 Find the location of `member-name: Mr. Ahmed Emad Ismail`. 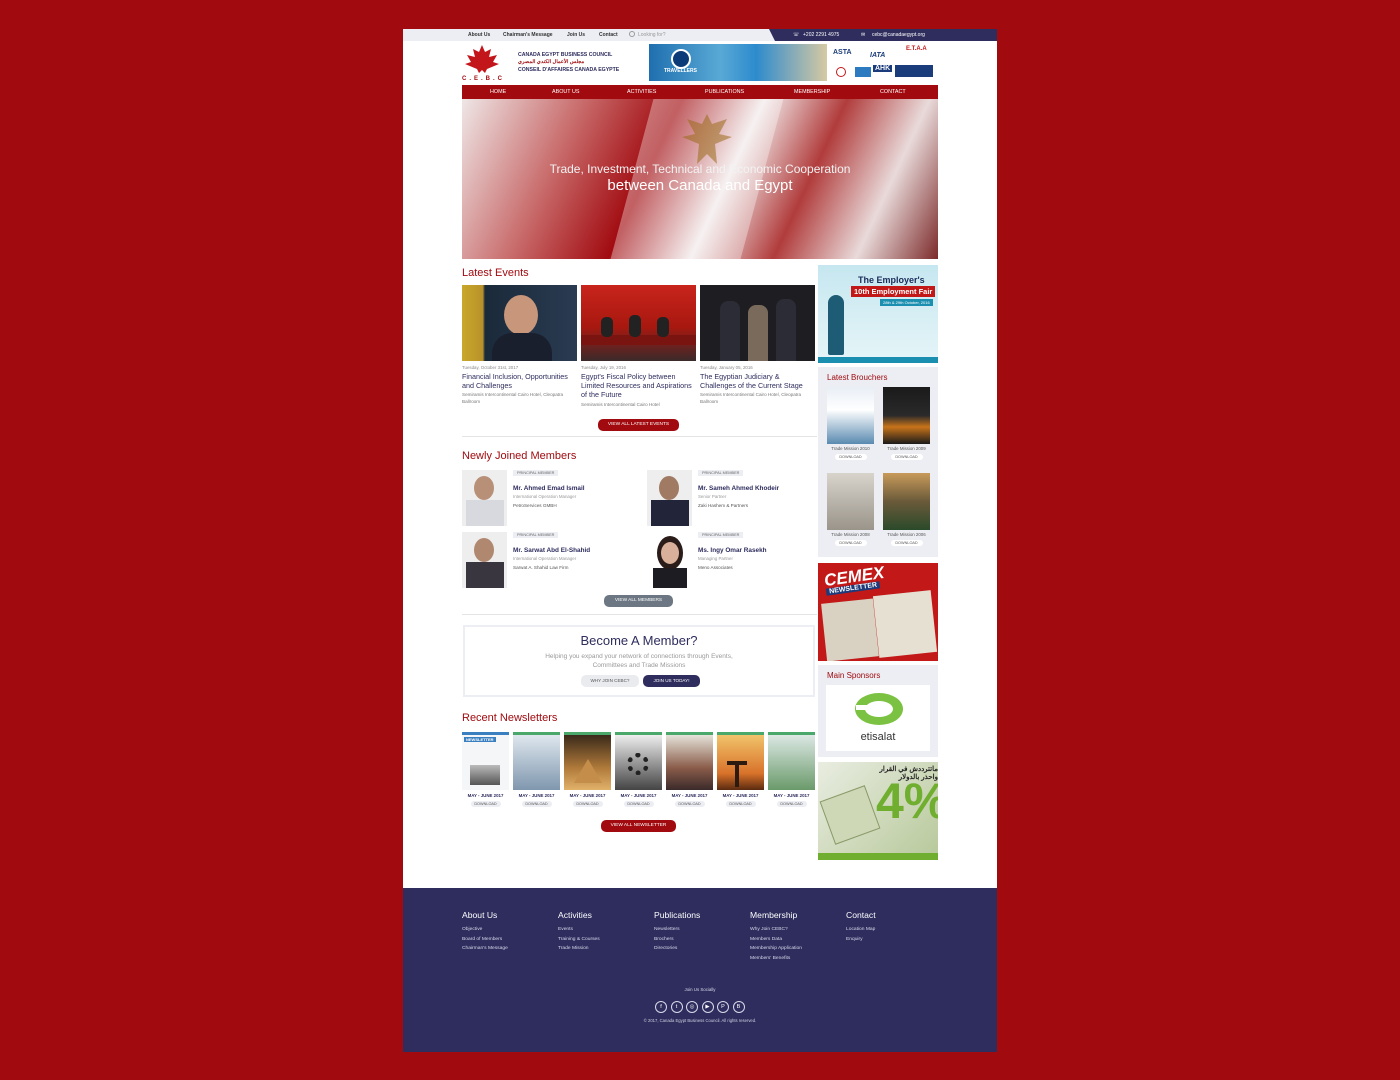

member-name: Mr. Ahmed Emad Ismail is located at coordinates (549, 488).